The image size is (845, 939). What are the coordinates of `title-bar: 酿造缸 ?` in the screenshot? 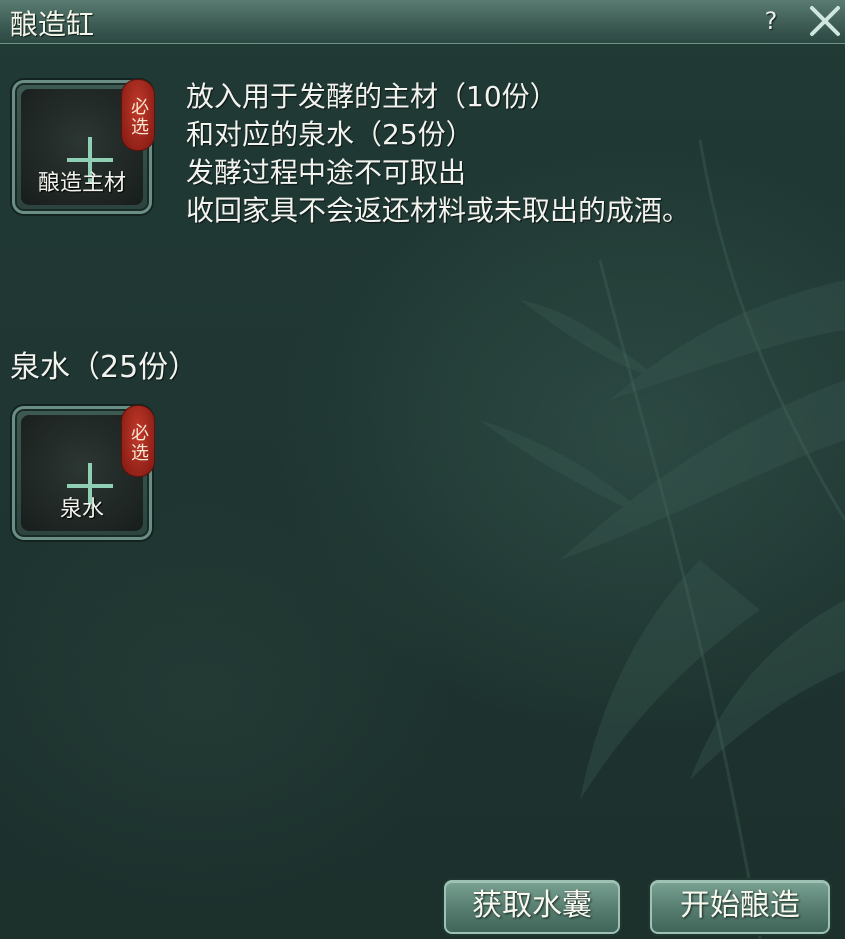 It's located at (422, 22).